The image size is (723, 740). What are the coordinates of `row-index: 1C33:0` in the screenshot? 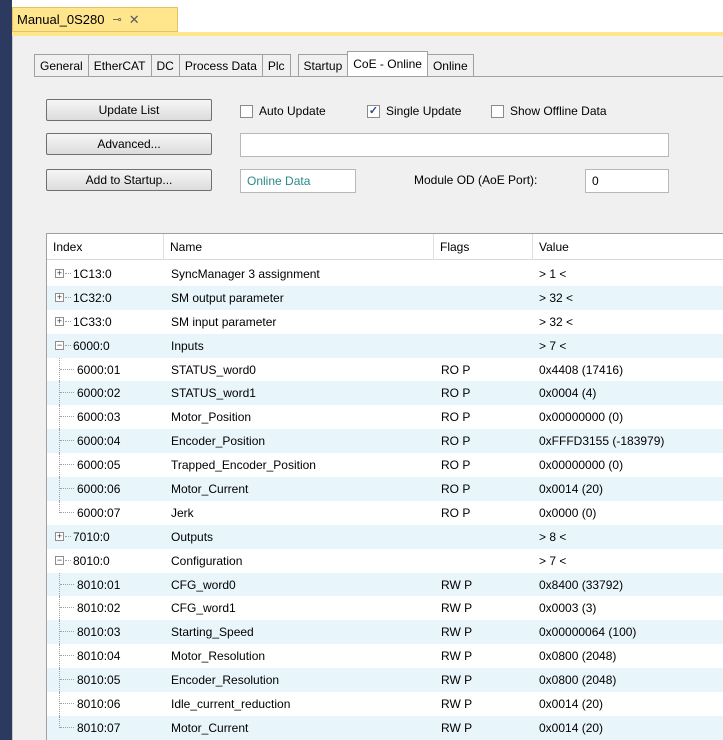 It's located at (92, 321).